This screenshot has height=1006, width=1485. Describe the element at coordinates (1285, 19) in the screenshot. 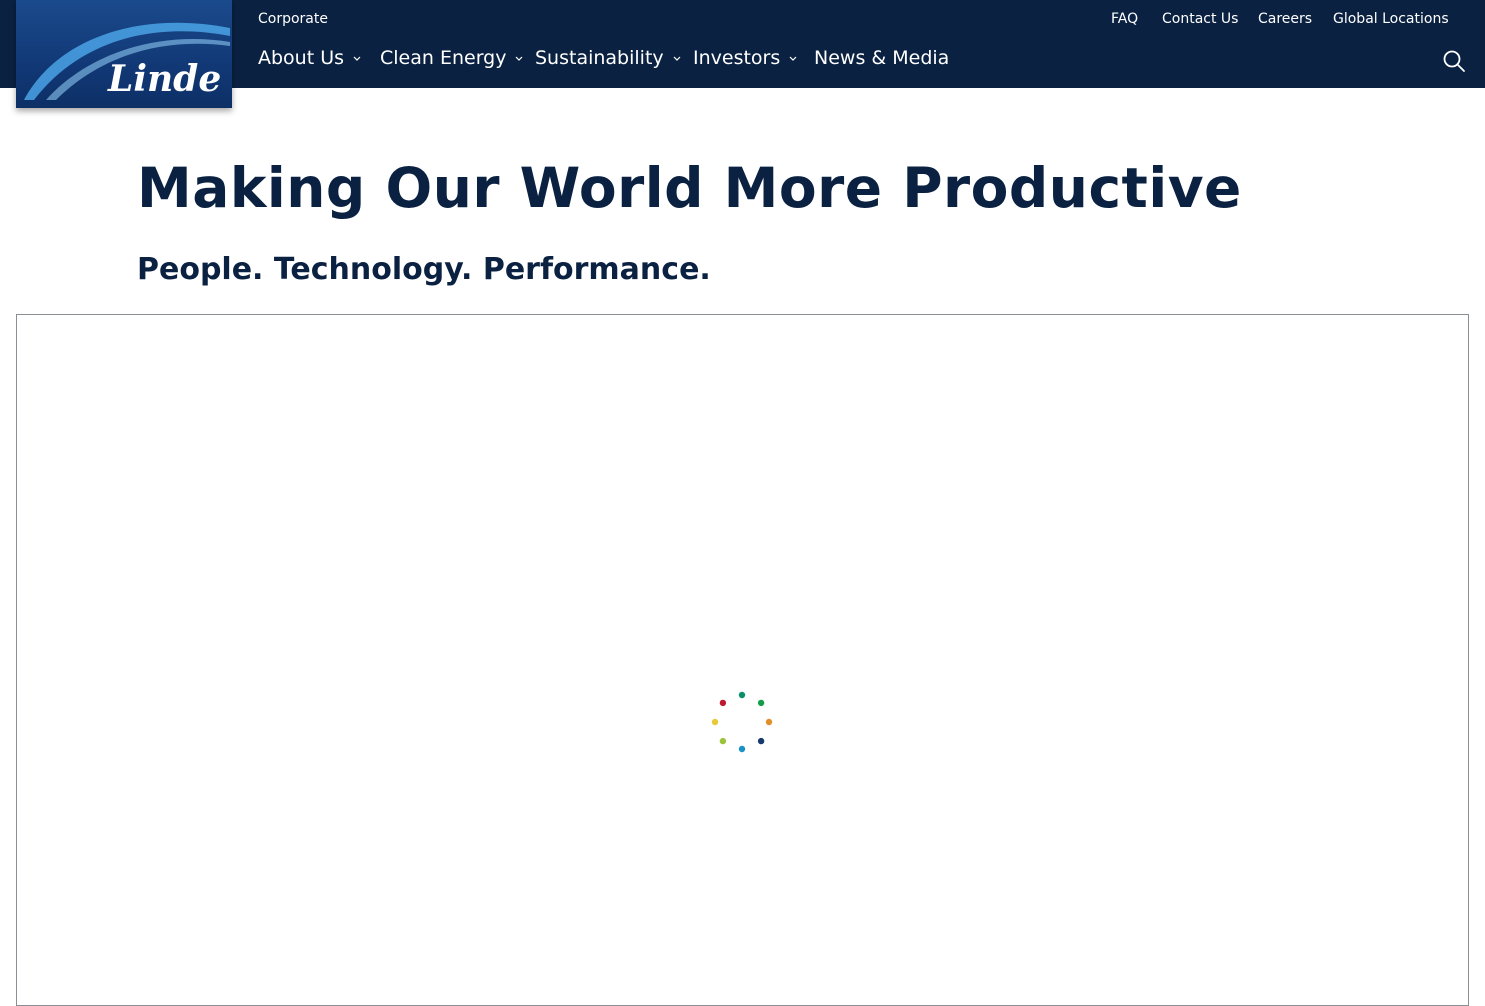

I see `utility-link-careers: Careers` at that location.